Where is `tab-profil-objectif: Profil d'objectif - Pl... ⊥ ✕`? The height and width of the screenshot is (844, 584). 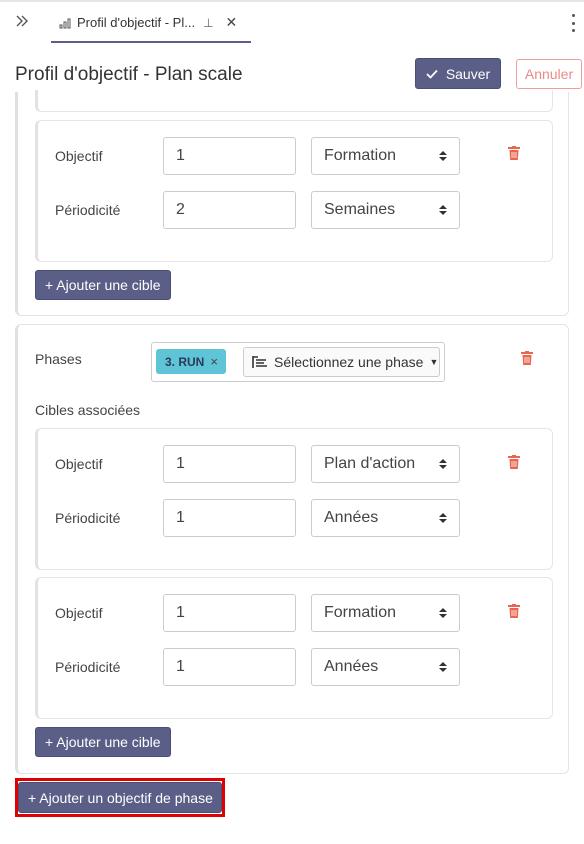 tab-profil-objectif: Profil d'objectif - Pl... ⊥ ✕ is located at coordinates (151, 23).